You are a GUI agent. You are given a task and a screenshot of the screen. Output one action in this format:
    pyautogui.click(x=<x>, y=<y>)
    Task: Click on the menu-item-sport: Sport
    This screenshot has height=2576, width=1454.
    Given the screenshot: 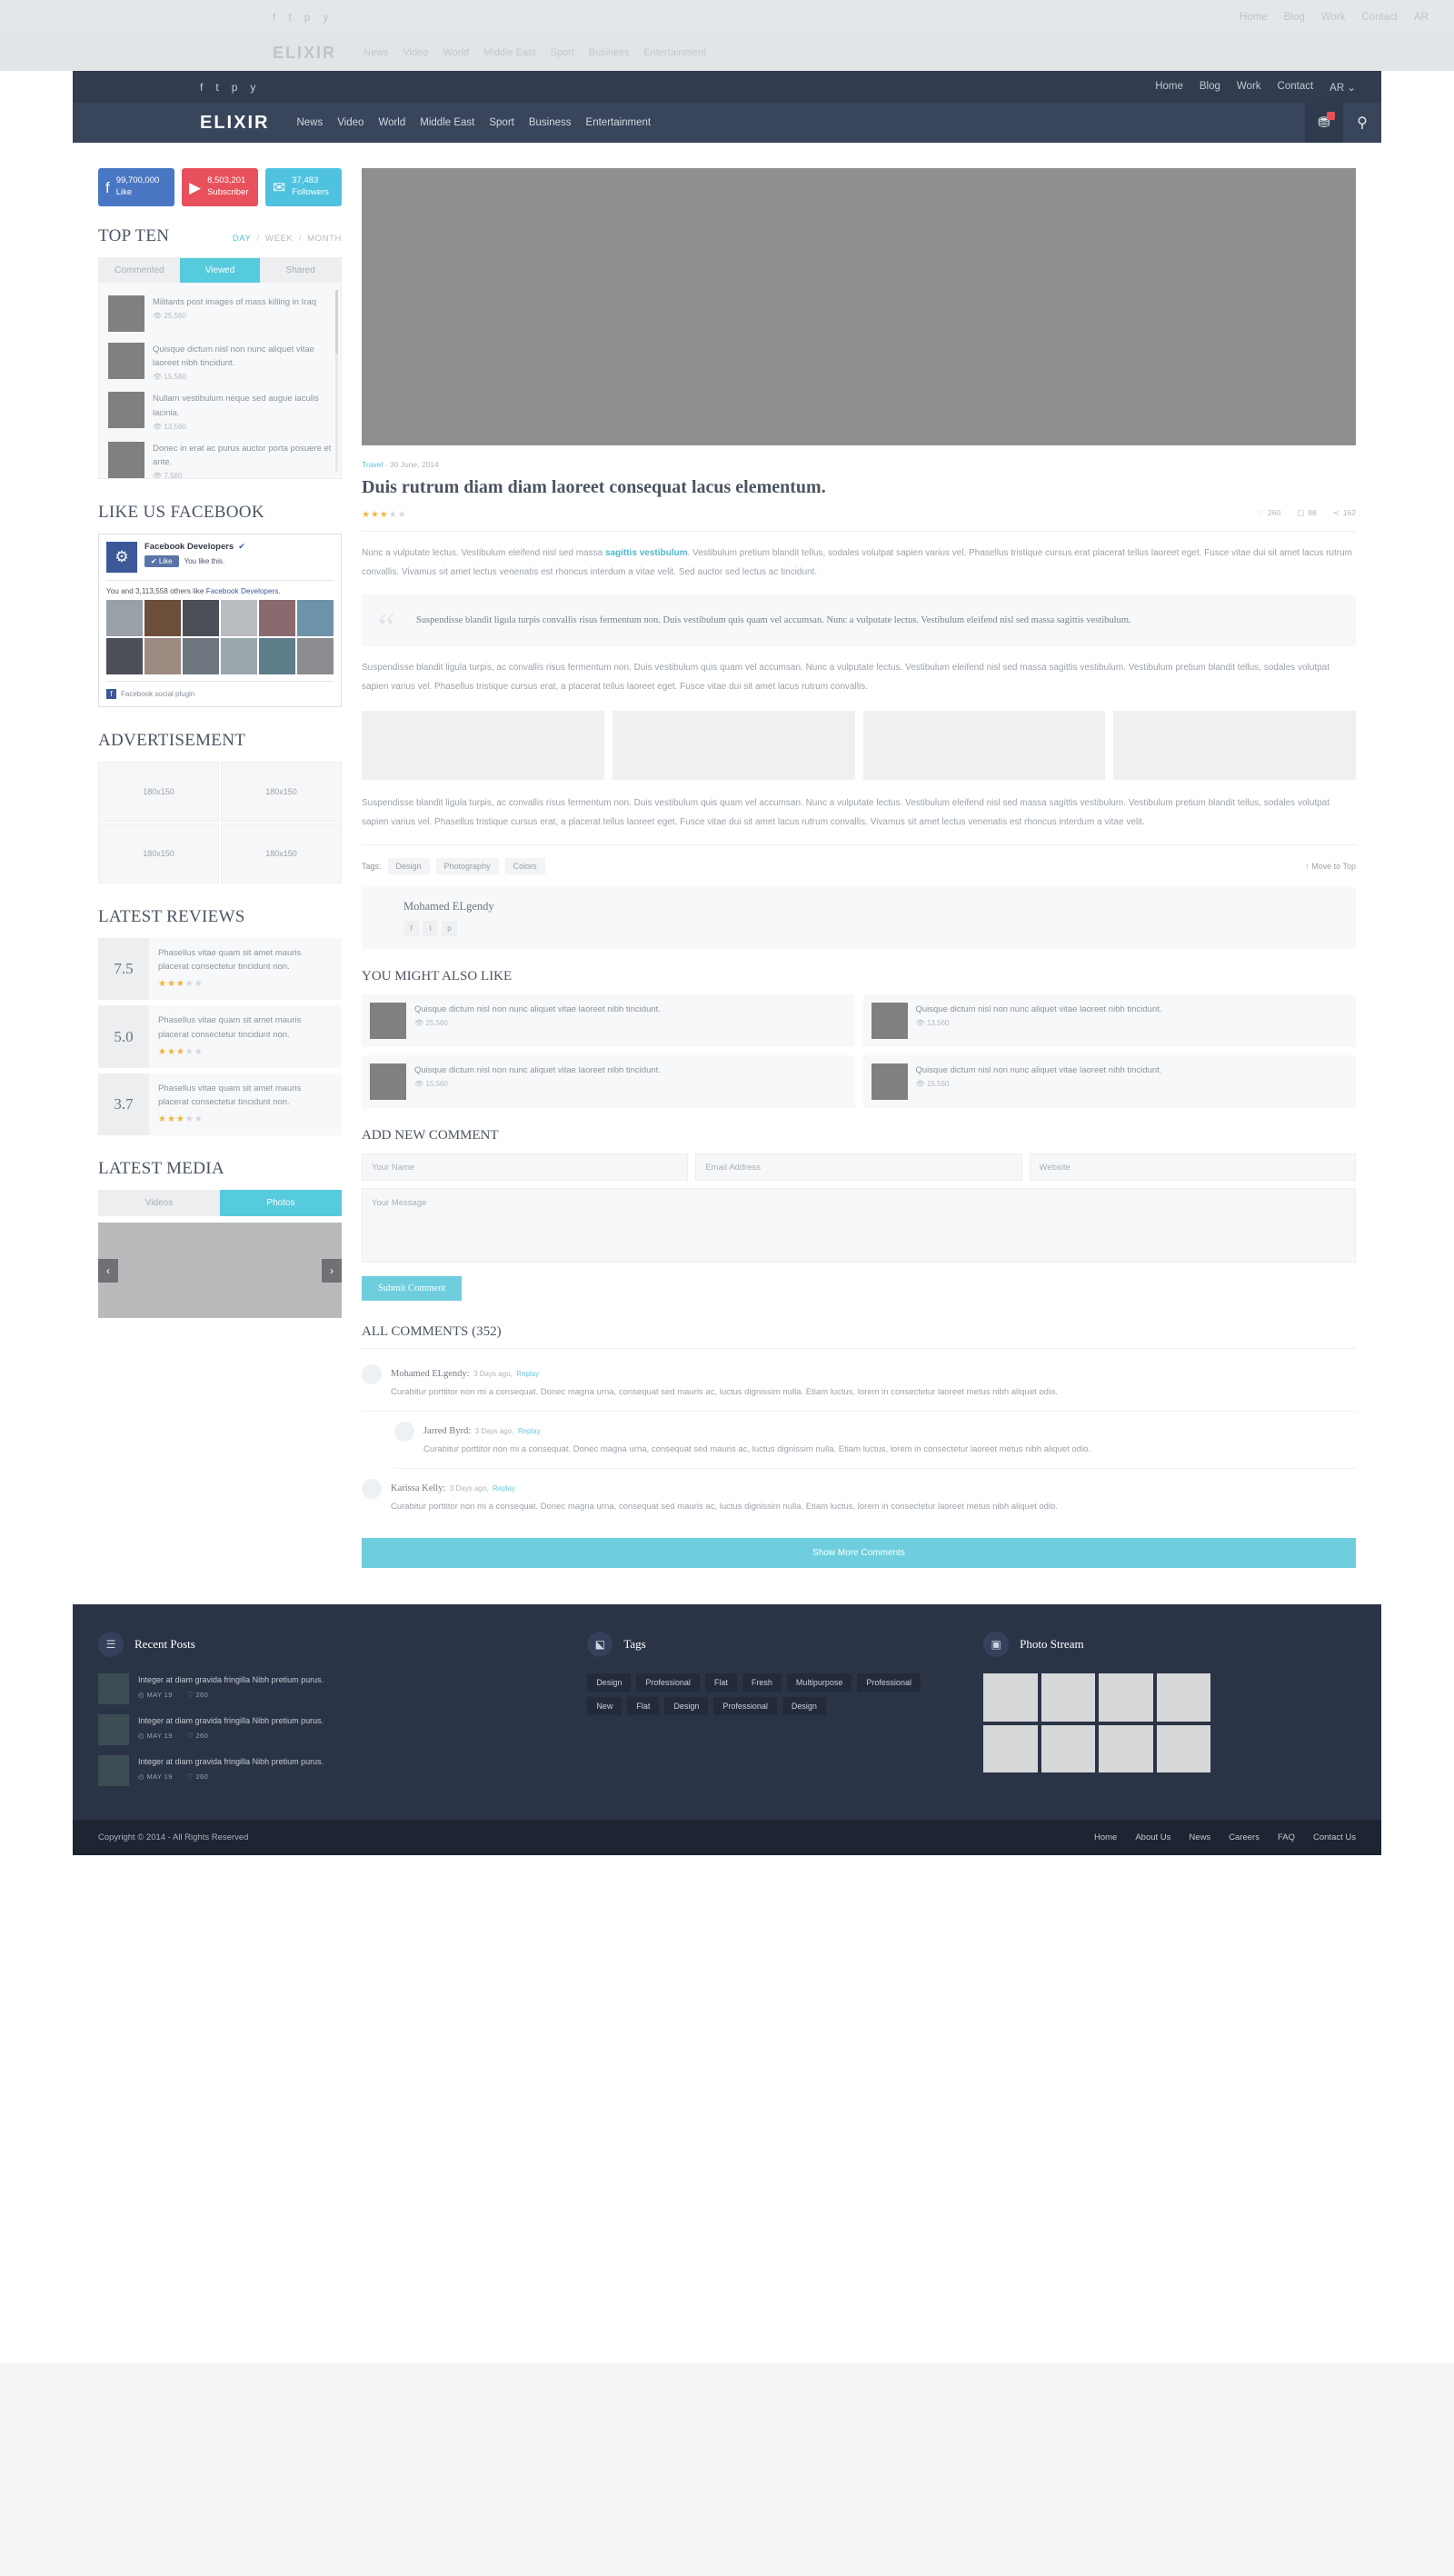 What is the action you would take?
    pyautogui.click(x=501, y=123)
    